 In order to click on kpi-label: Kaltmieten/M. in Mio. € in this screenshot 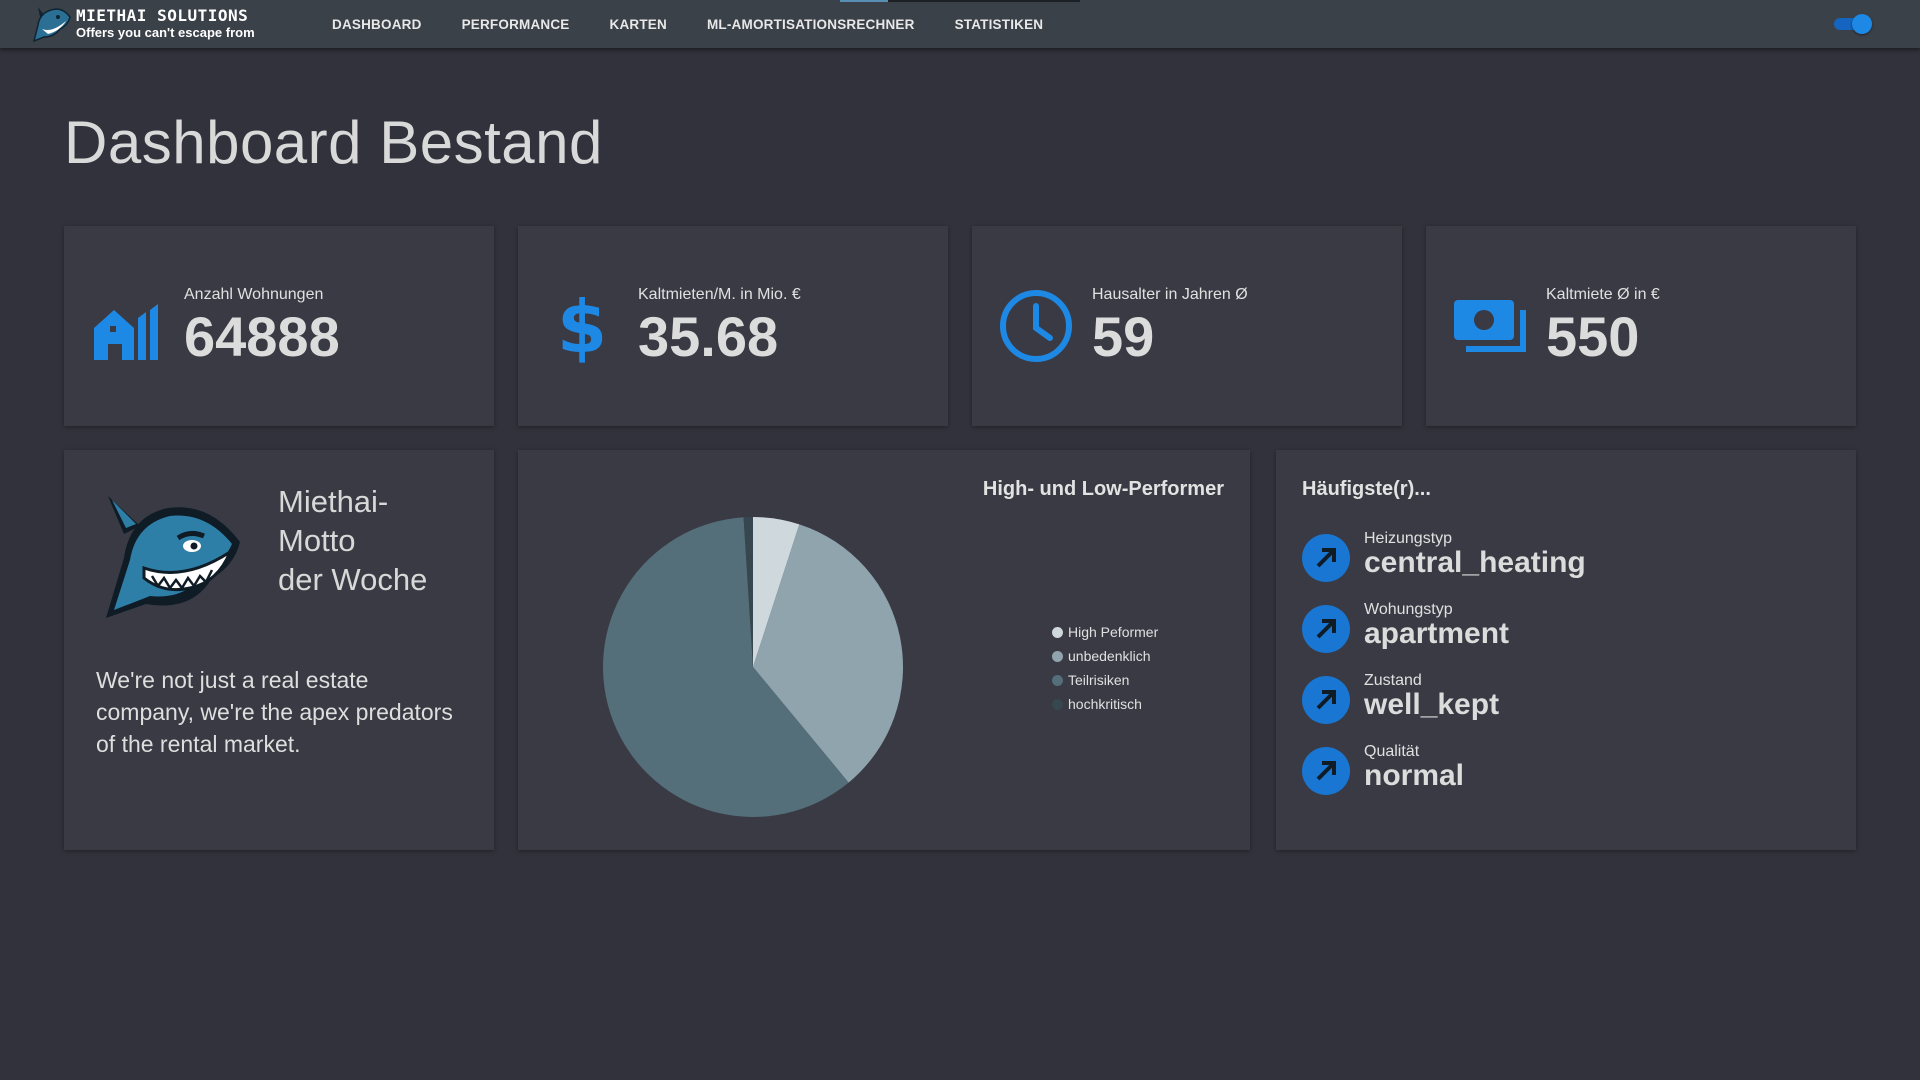, I will do `click(719, 294)`.